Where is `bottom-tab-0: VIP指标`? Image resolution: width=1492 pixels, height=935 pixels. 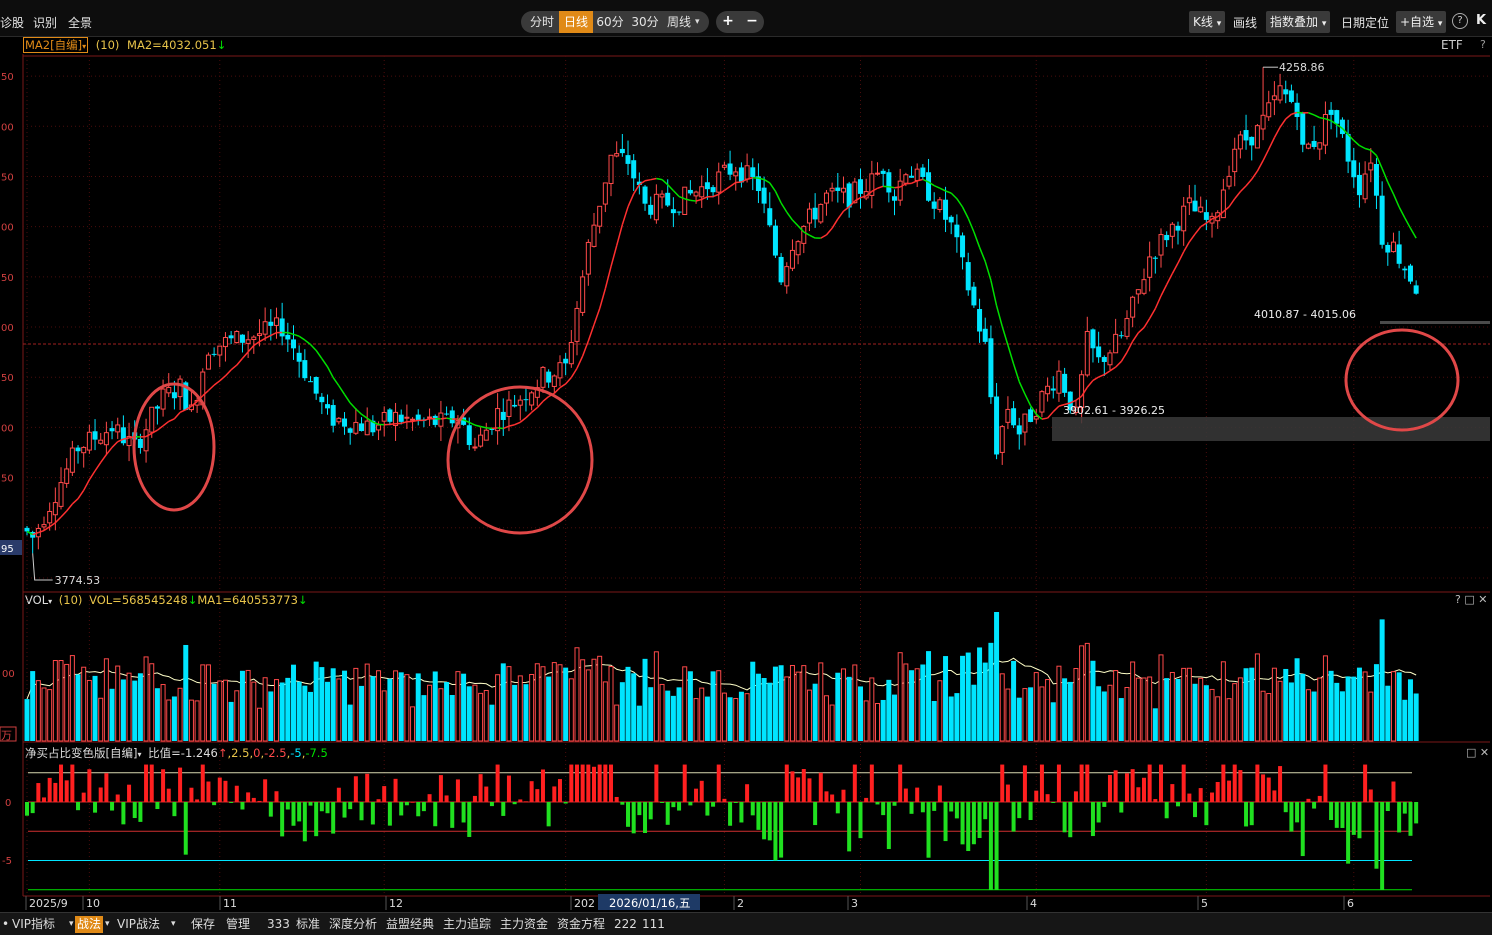 bottom-tab-0: VIP指标 is located at coordinates (33, 924).